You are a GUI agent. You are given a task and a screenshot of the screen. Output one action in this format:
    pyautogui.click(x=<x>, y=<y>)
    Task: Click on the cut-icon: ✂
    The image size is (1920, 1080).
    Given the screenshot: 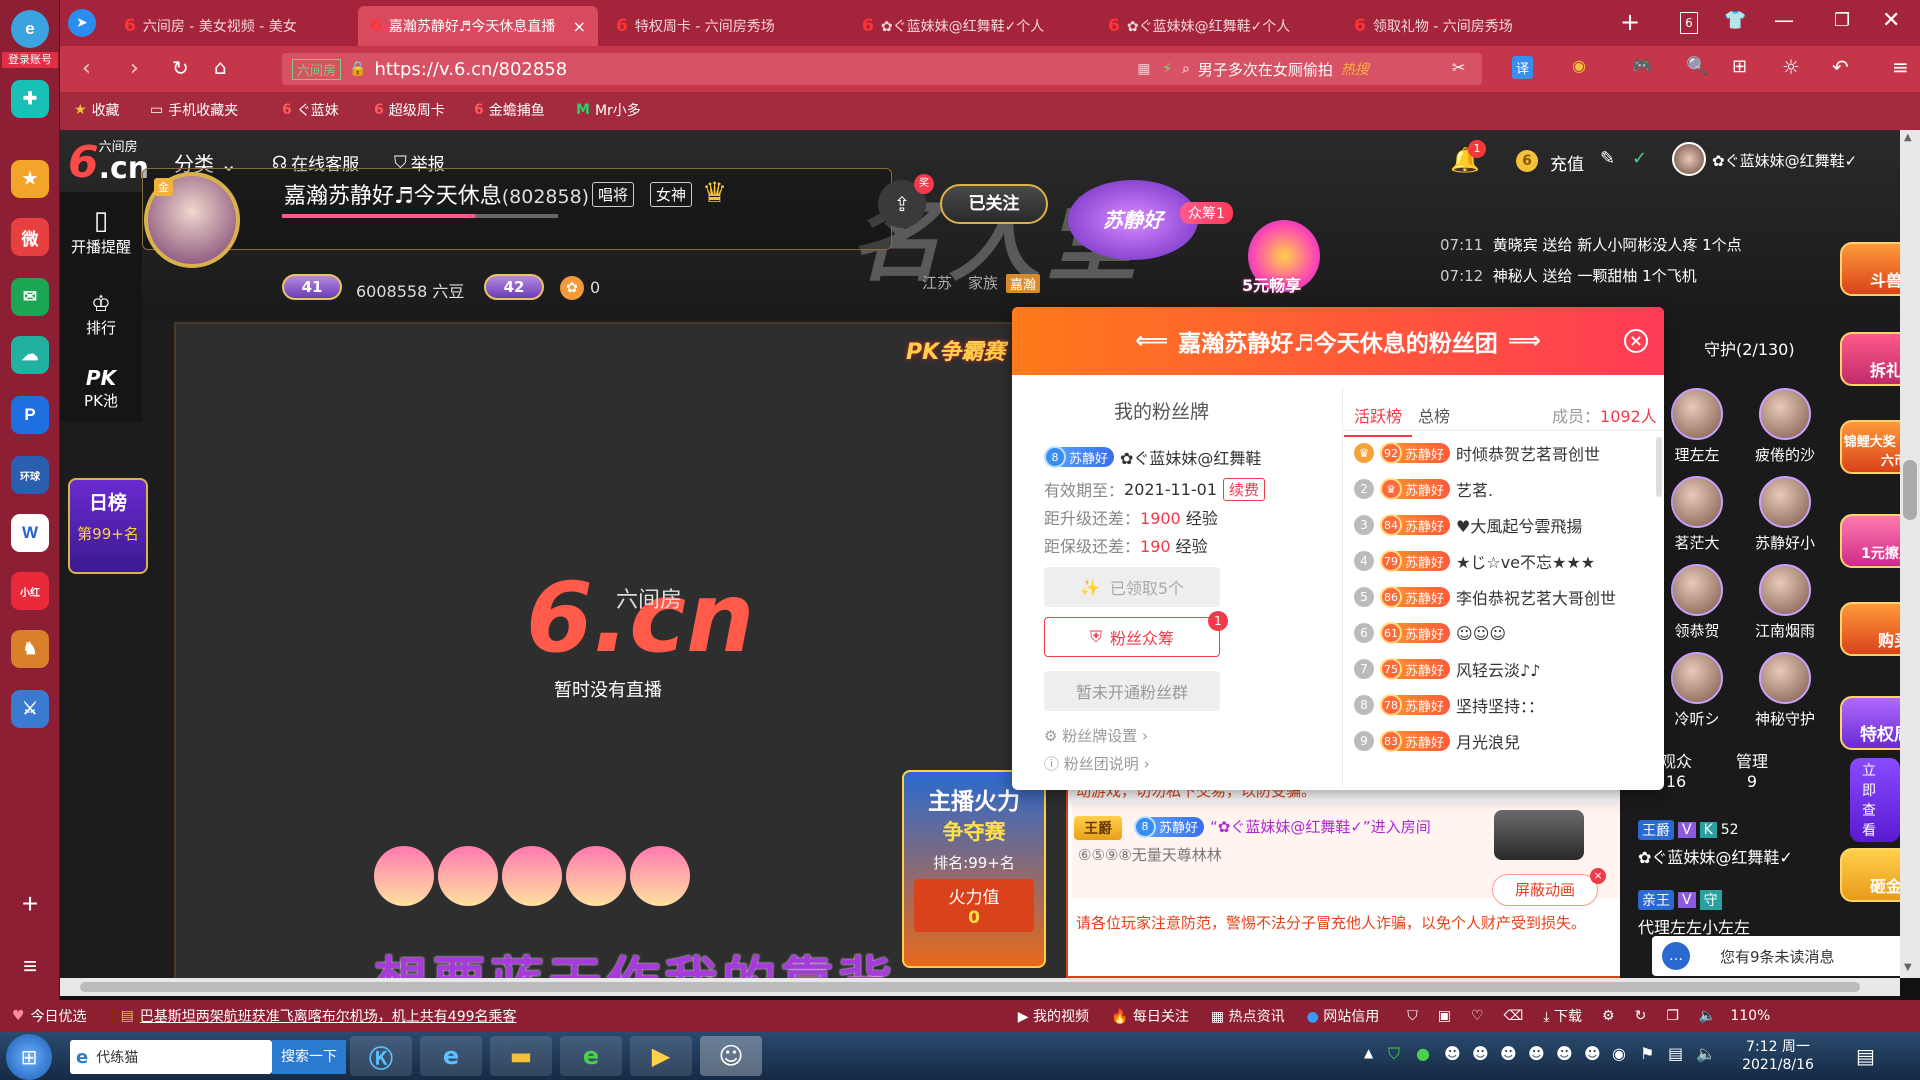 What is the action you would take?
    pyautogui.click(x=1458, y=67)
    